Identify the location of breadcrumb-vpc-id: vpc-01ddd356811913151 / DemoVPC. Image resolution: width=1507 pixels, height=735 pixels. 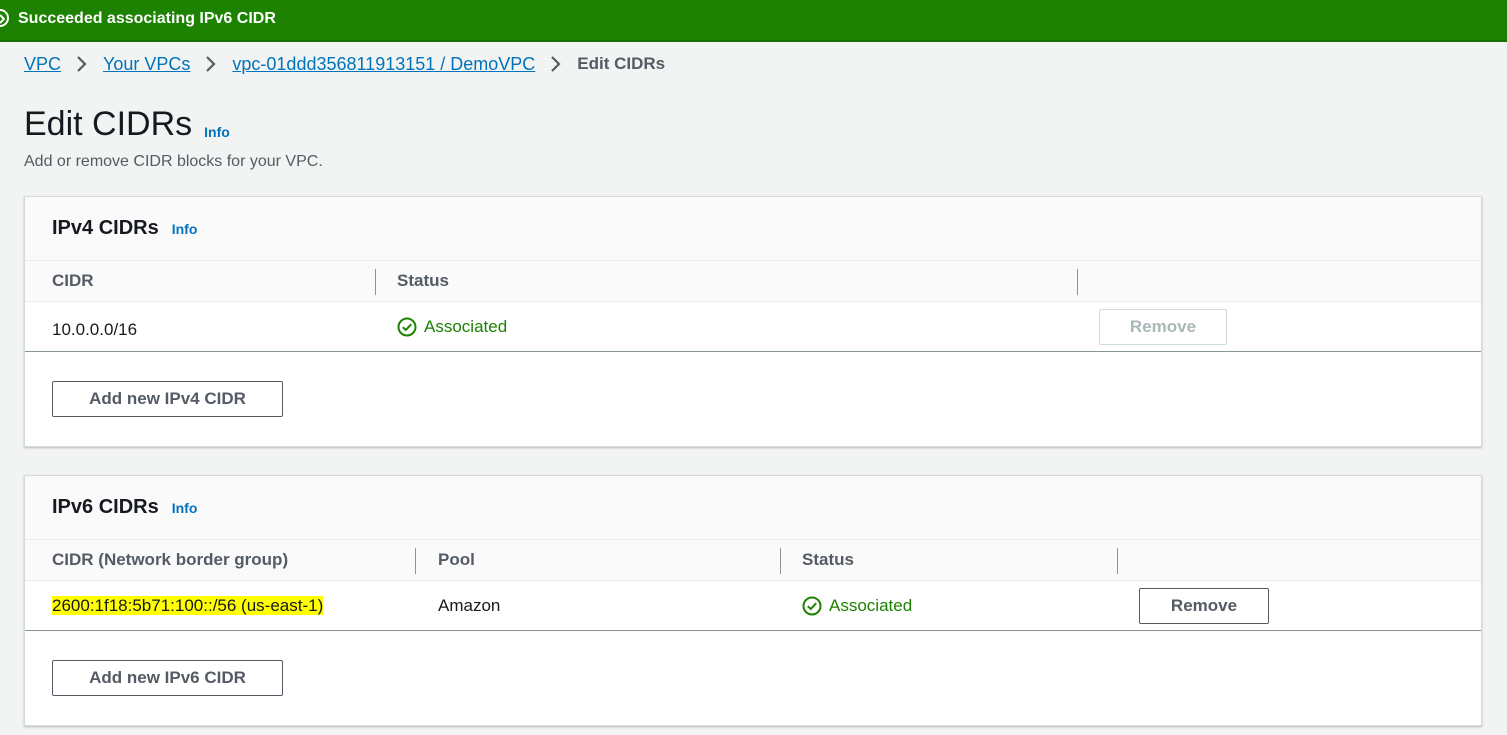
(383, 64).